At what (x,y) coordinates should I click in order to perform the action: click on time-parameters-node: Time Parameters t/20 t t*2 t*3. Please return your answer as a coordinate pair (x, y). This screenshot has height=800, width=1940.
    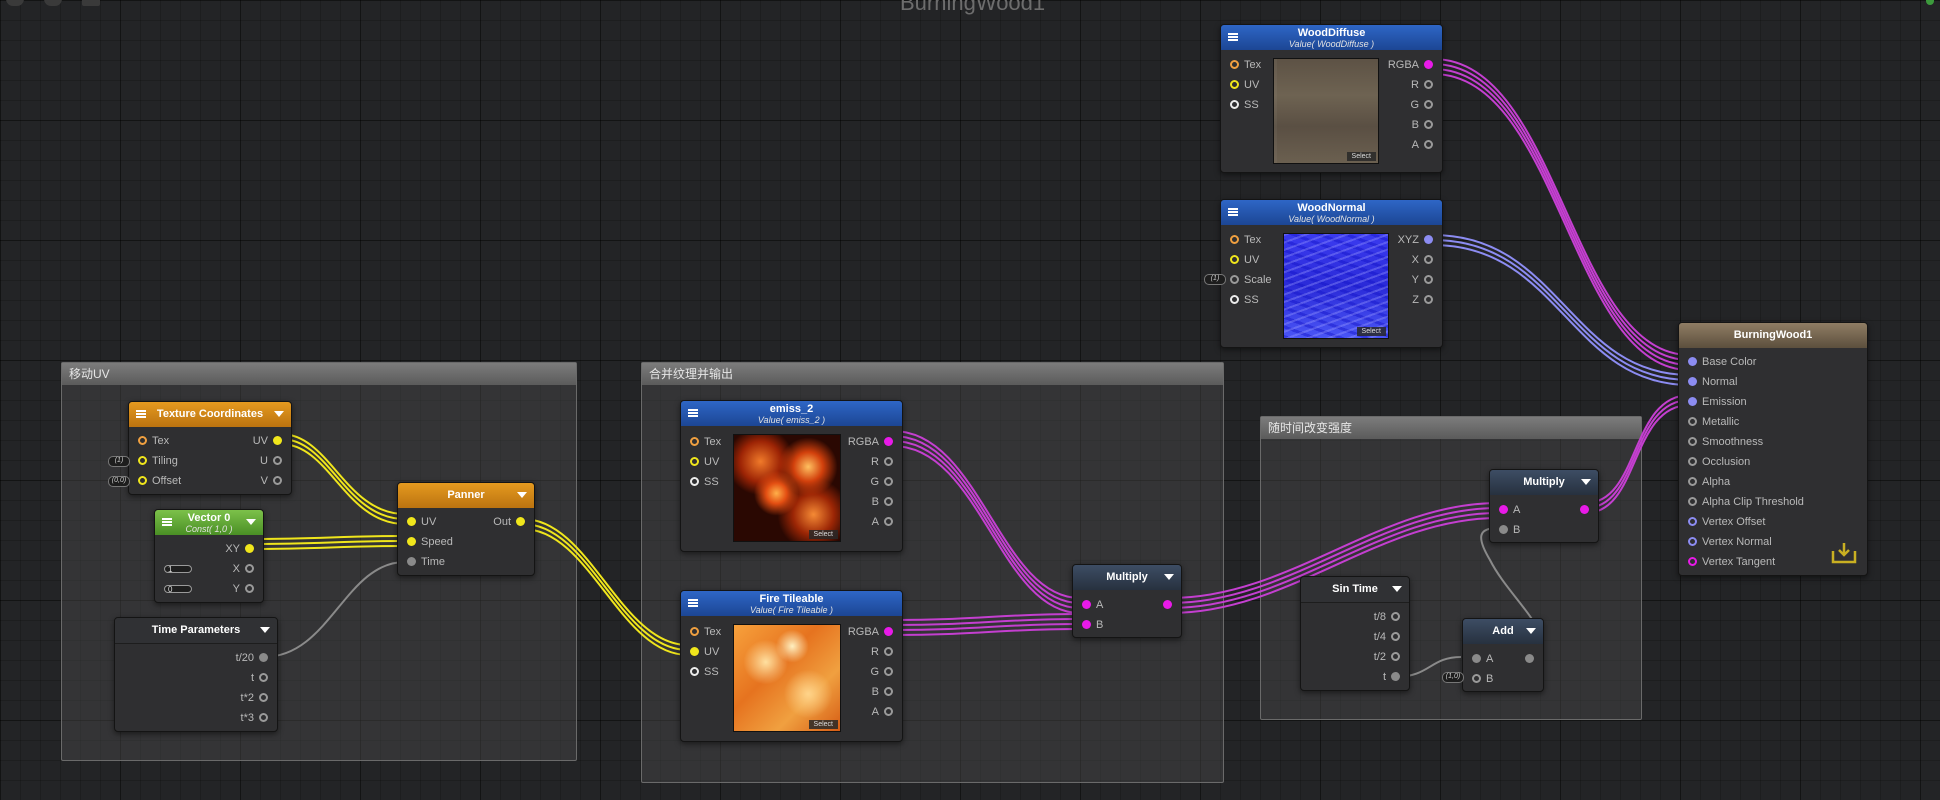
    Looking at the image, I should click on (196, 674).